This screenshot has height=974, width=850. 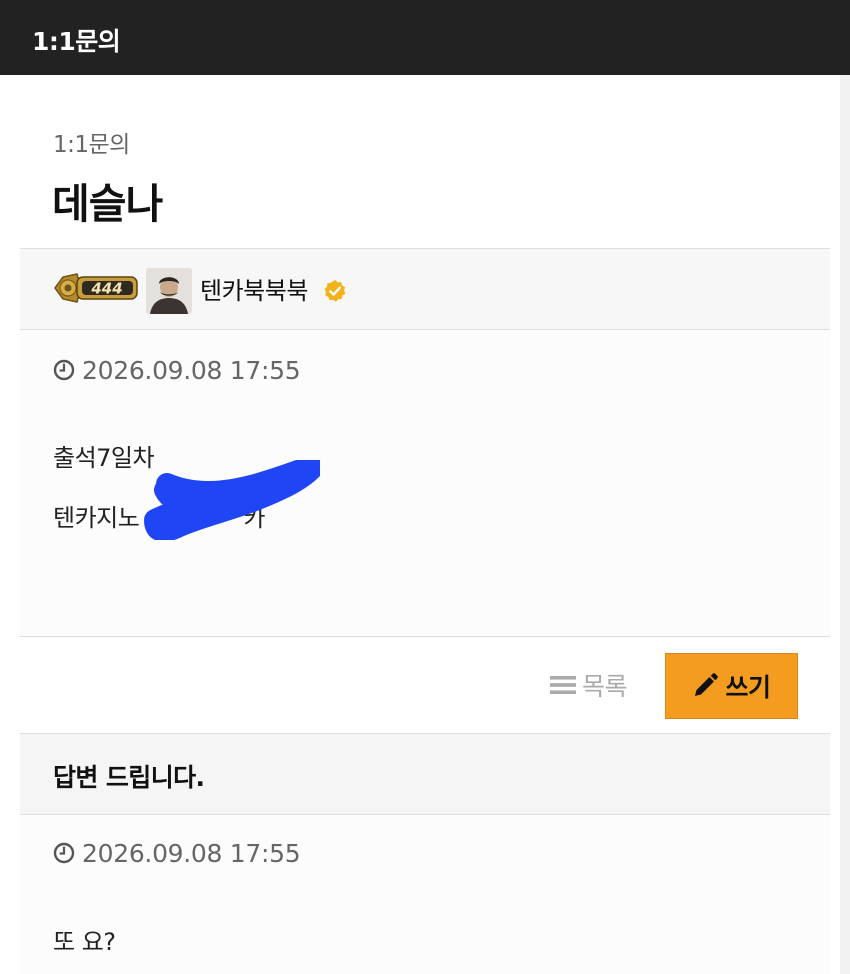 What do you see at coordinates (76, 41) in the screenshot?
I see `header-title: 1:1문의` at bounding box center [76, 41].